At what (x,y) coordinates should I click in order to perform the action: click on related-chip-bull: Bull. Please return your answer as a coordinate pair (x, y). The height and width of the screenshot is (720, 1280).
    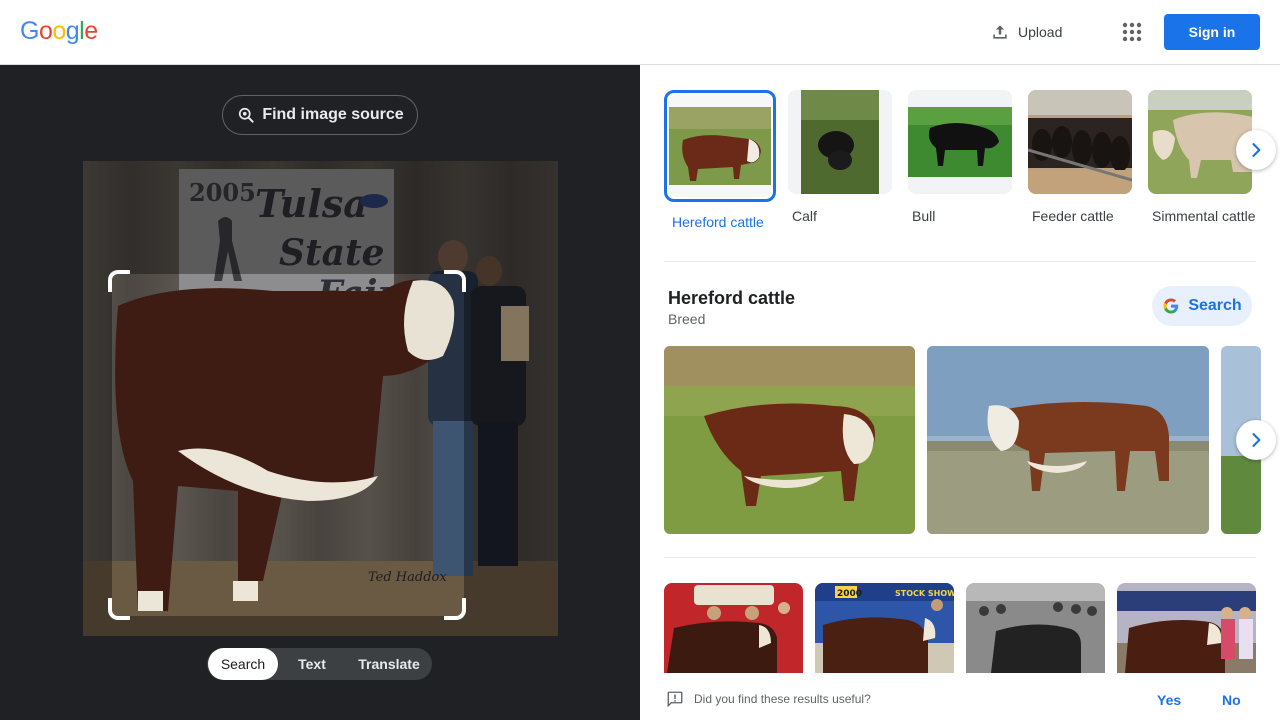
    Looking at the image, I should click on (963, 158).